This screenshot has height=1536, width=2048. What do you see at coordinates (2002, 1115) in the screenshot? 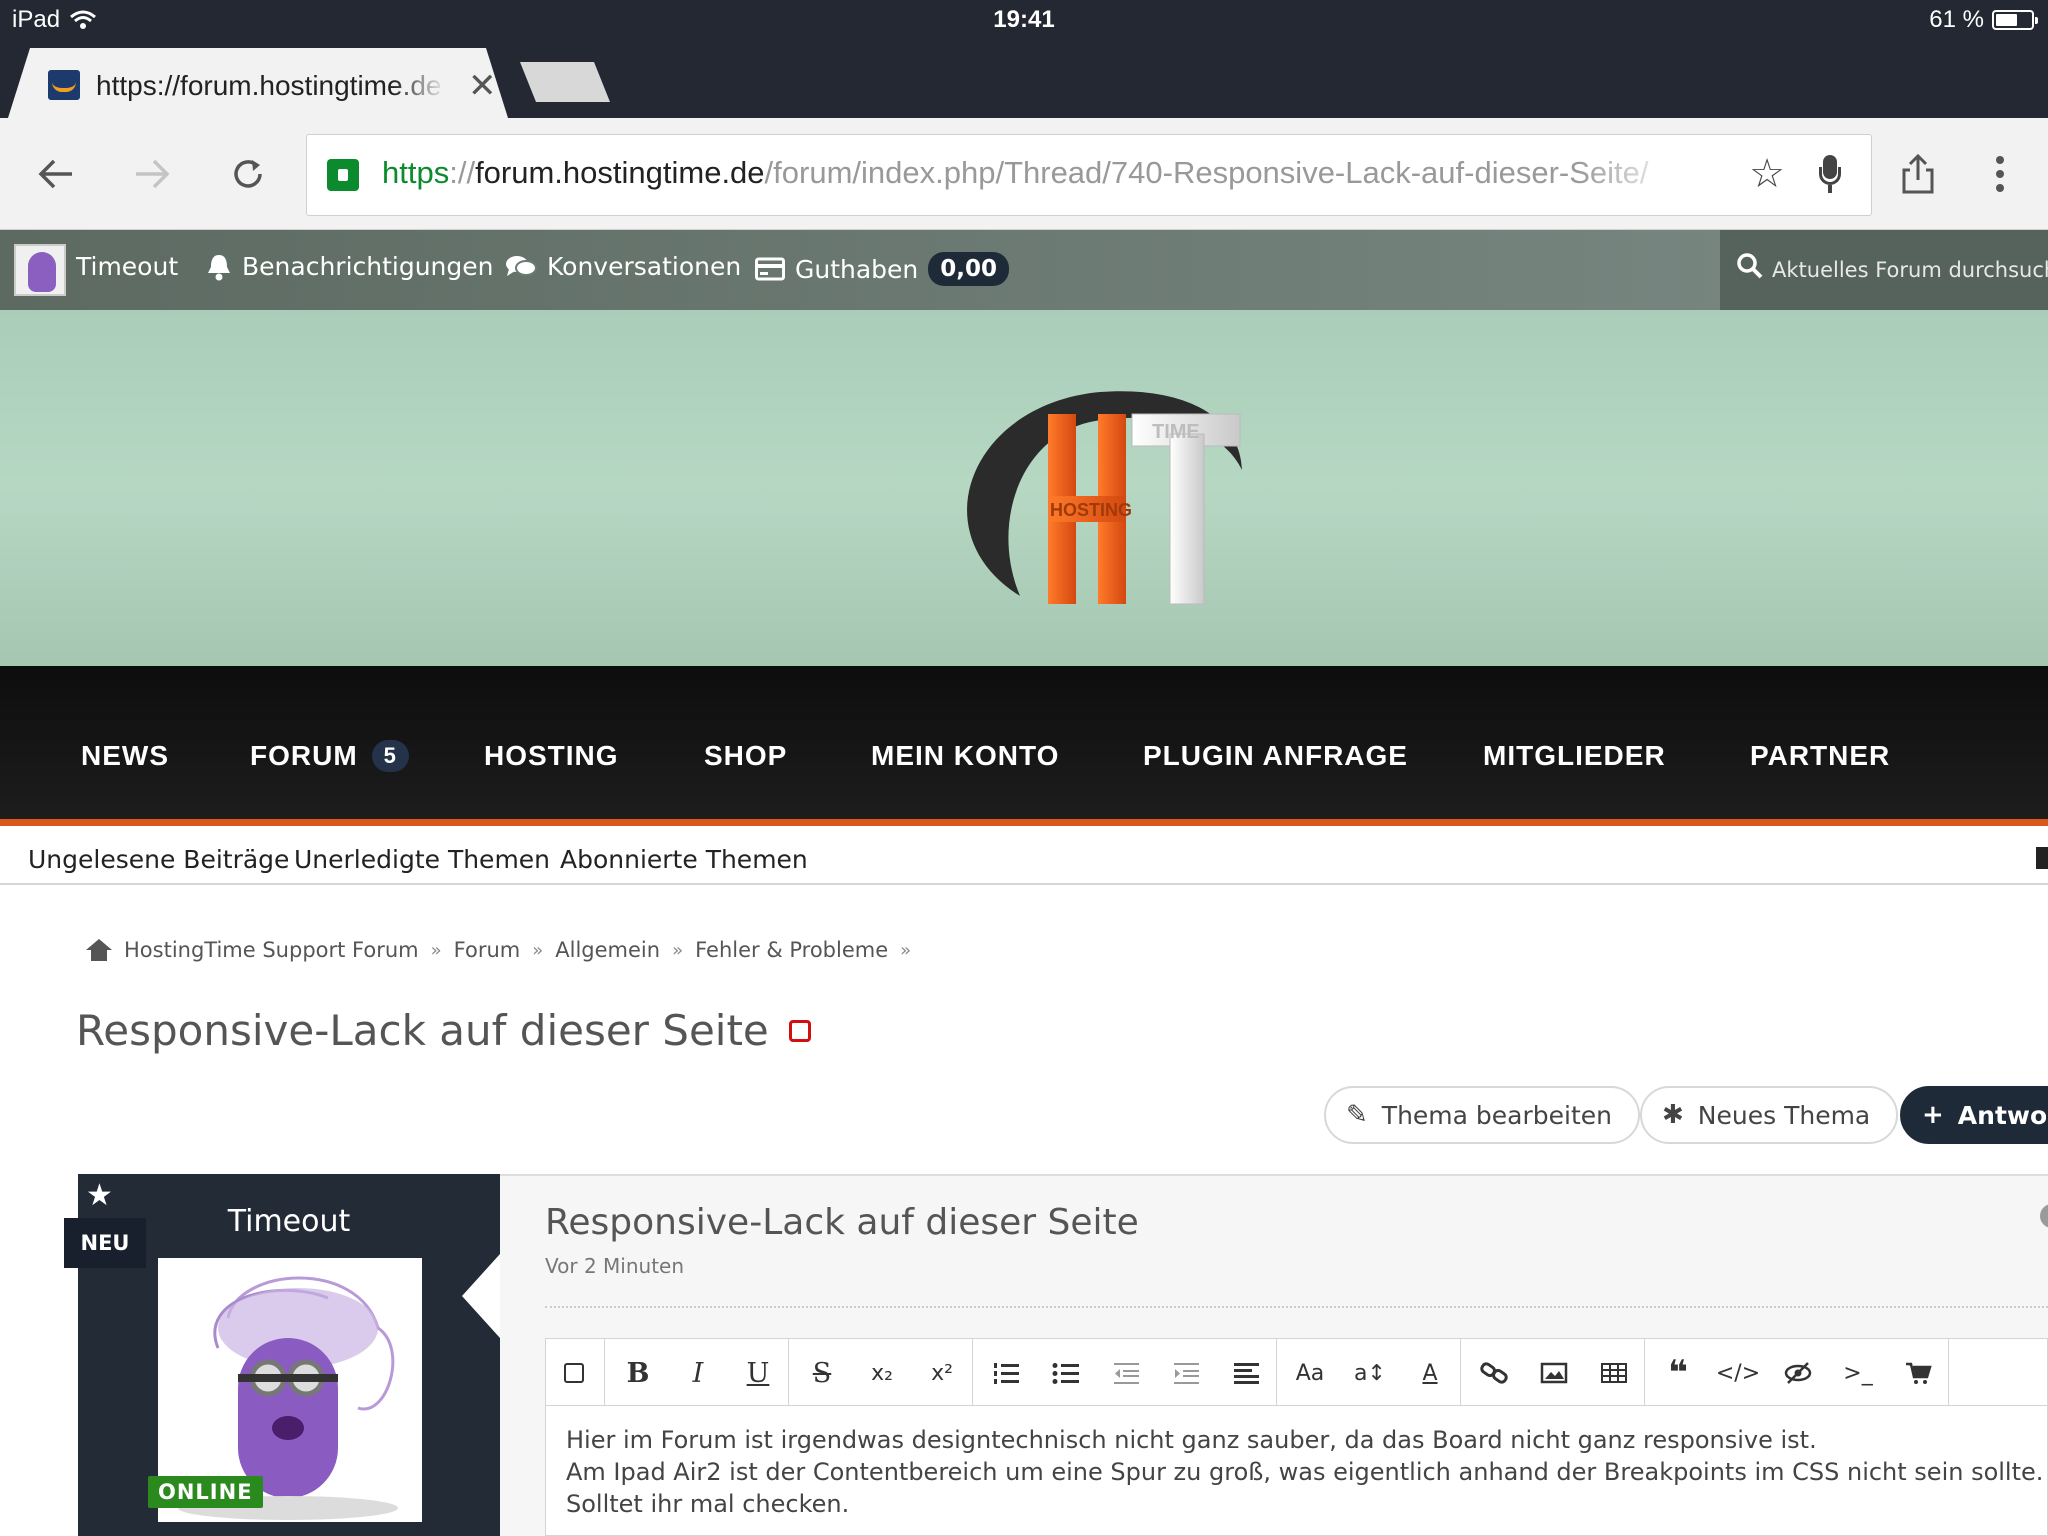
I see `reply-label: Antworten` at bounding box center [2002, 1115].